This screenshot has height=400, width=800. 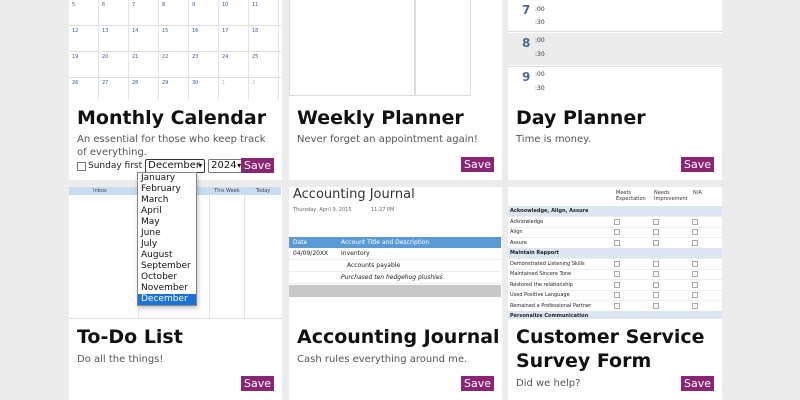 What do you see at coordinates (114, 13) in the screenshot?
I see `calendar-day: 6` at bounding box center [114, 13].